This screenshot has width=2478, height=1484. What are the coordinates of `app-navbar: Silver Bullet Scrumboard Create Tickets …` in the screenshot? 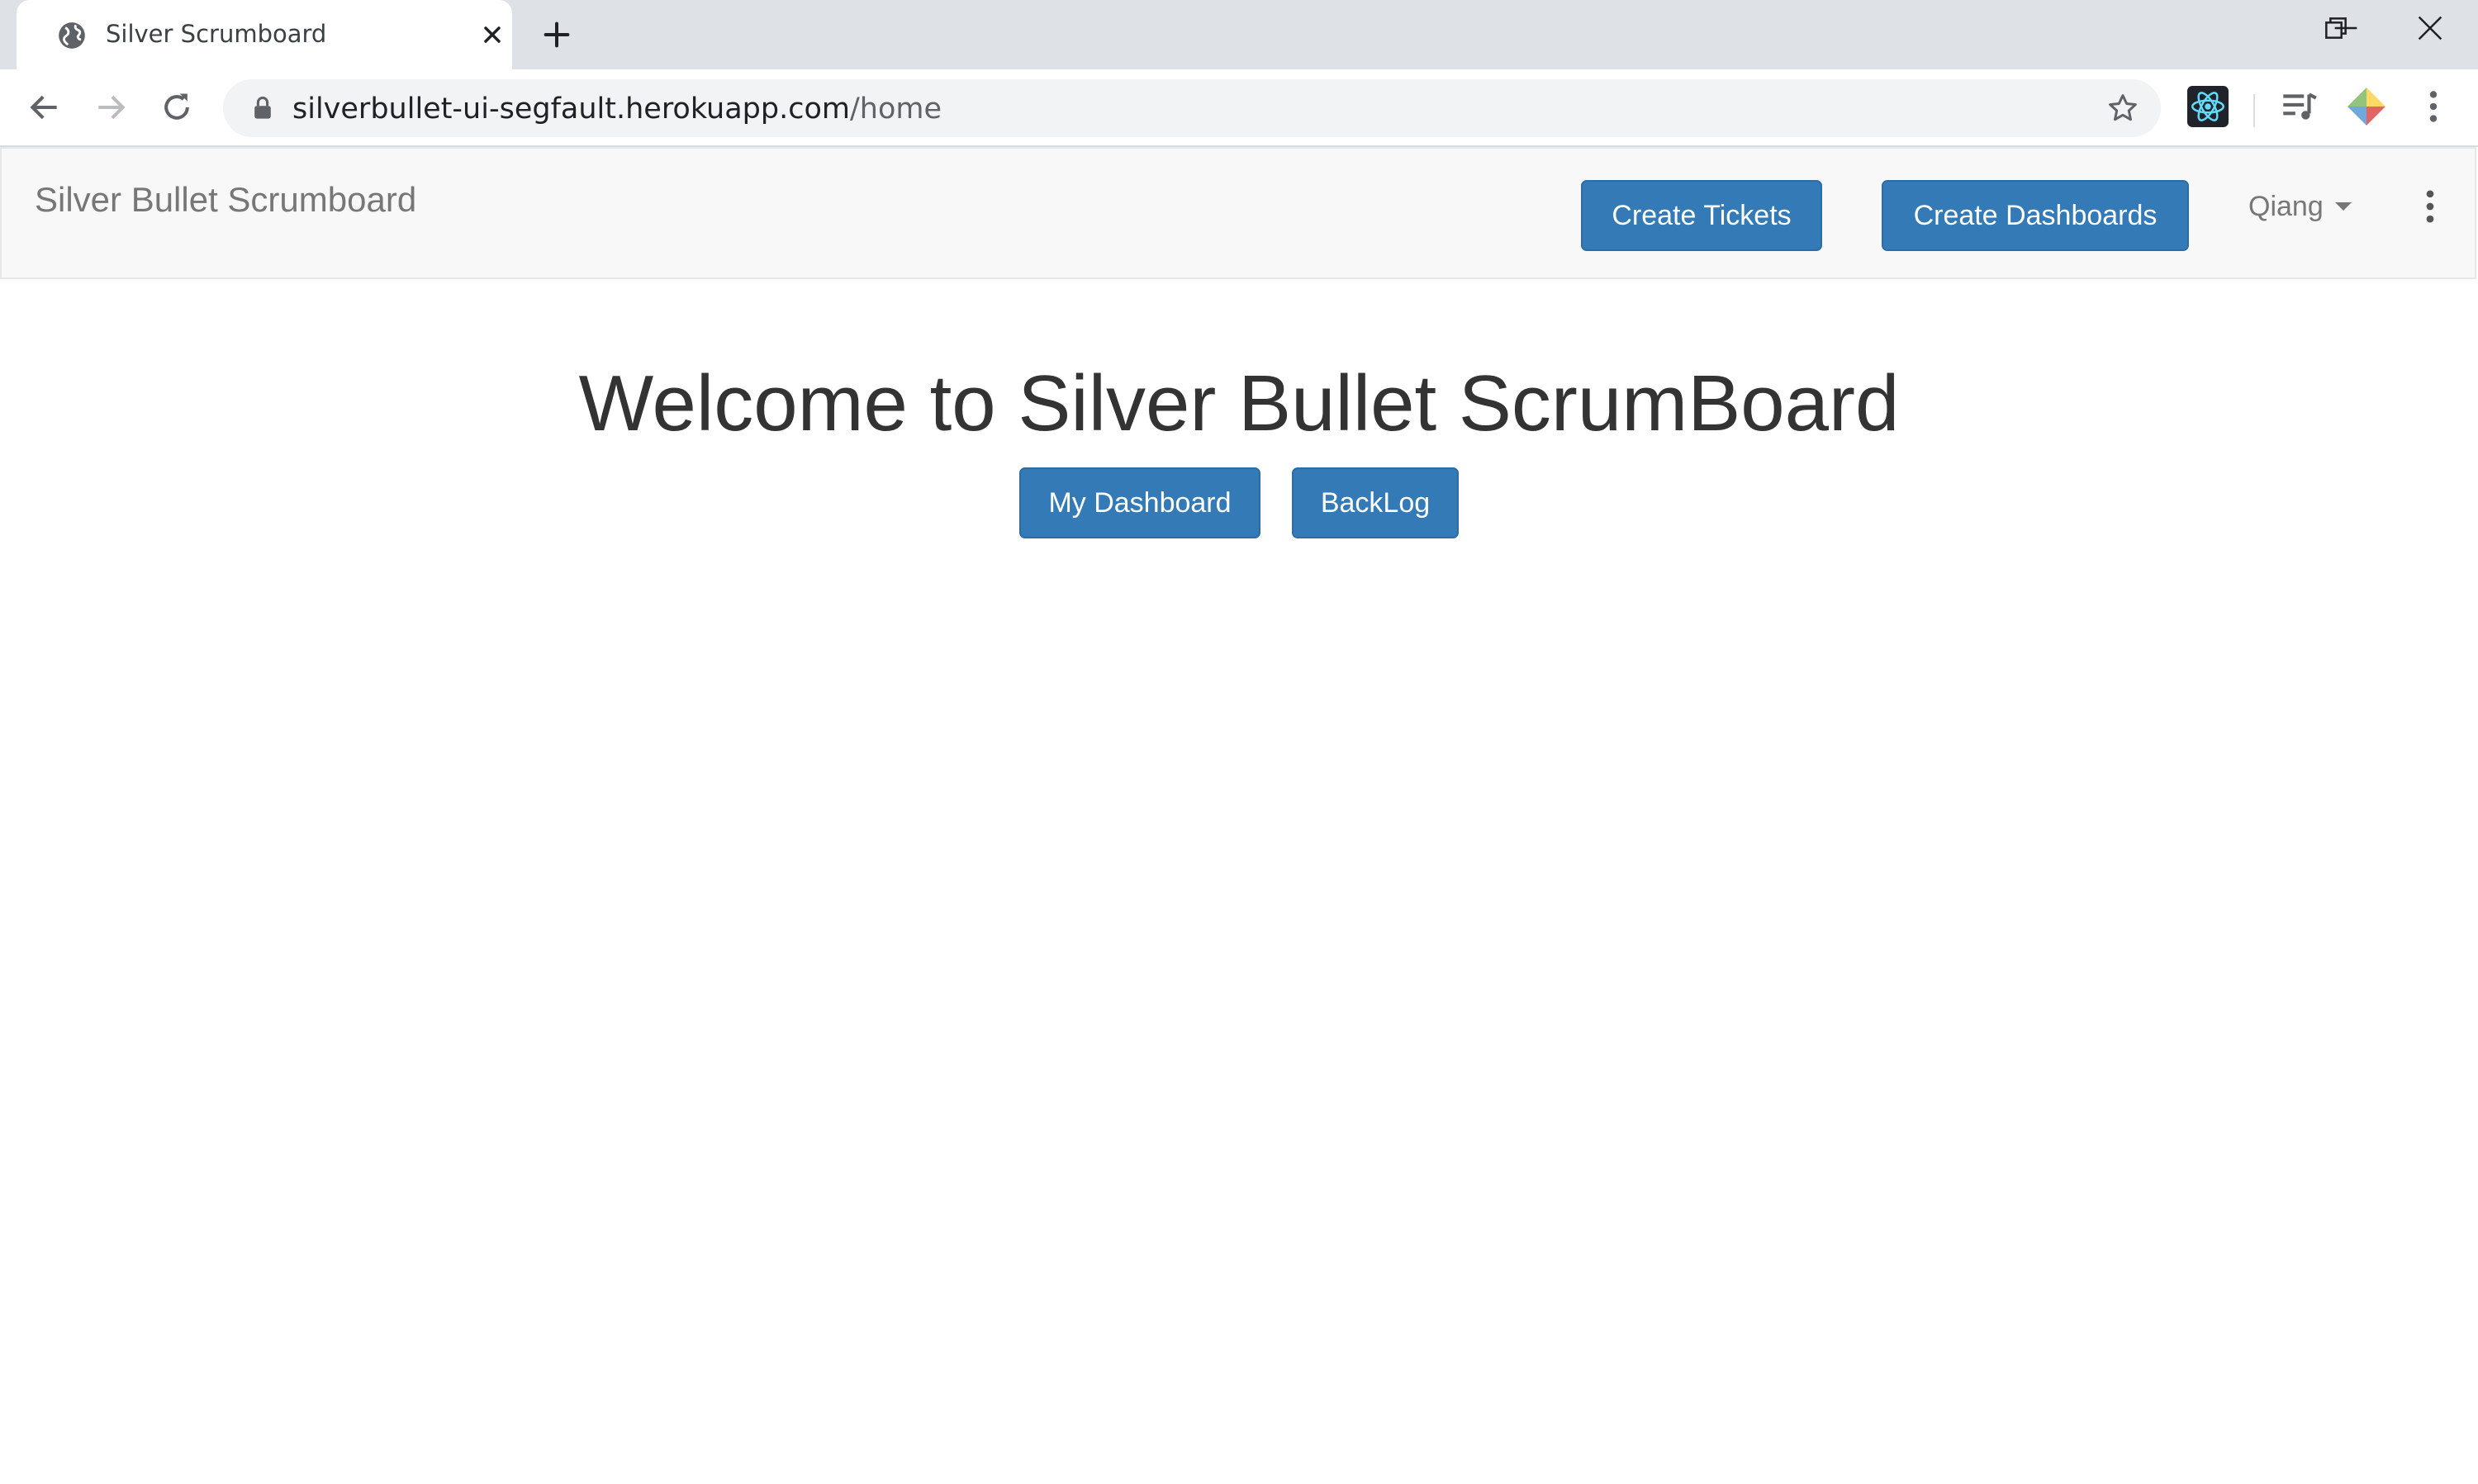 It's located at (1238, 213).